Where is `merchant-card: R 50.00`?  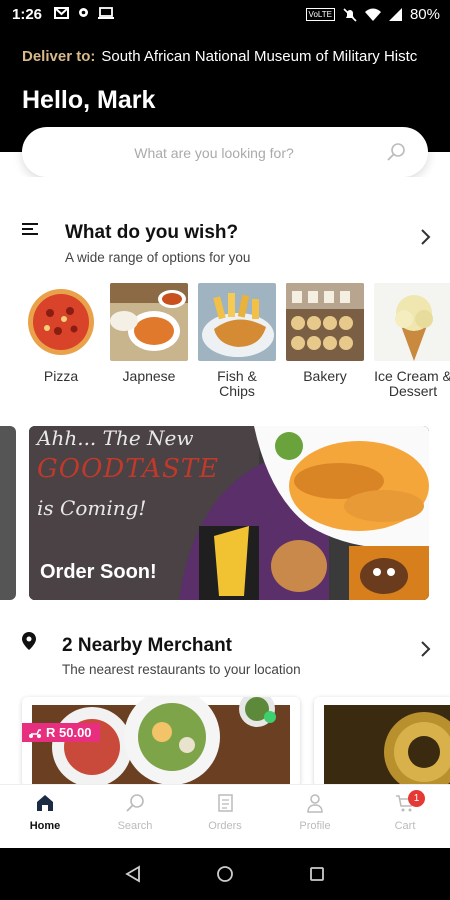
merchant-card: R 50.00 is located at coordinates (161, 740).